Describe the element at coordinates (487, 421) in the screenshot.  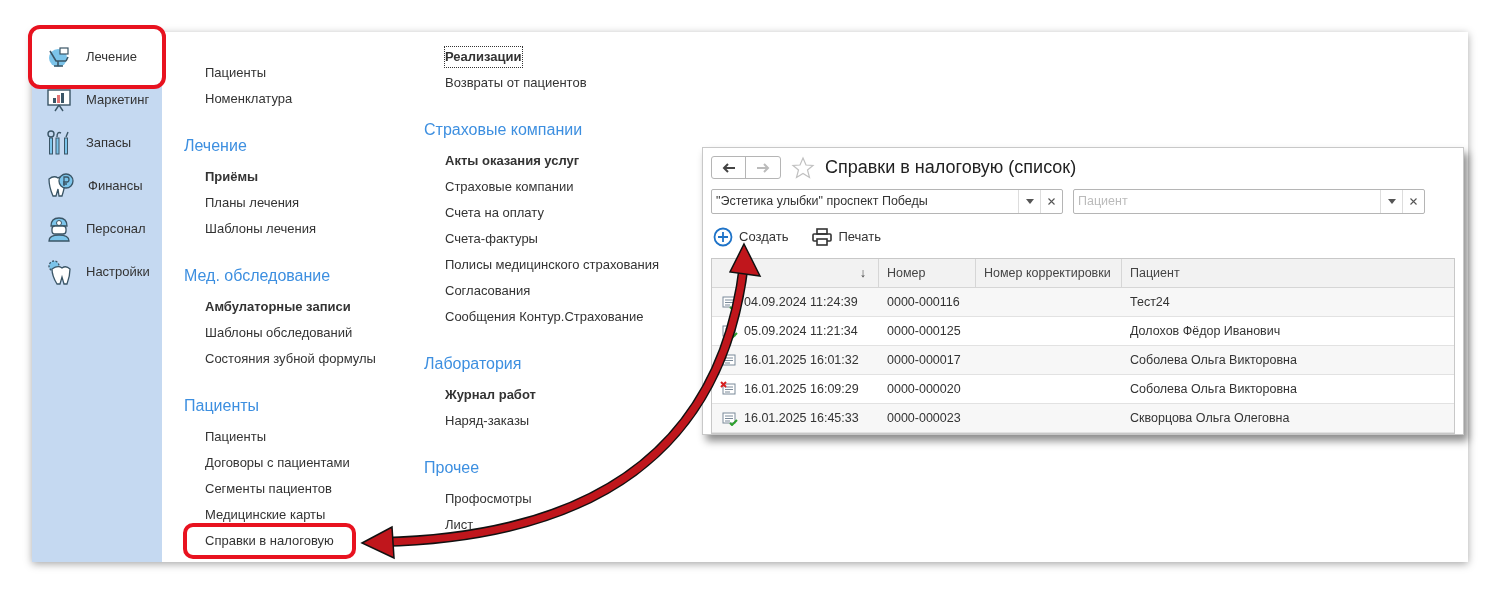
I see `menu-link: Наряд-заказы` at that location.